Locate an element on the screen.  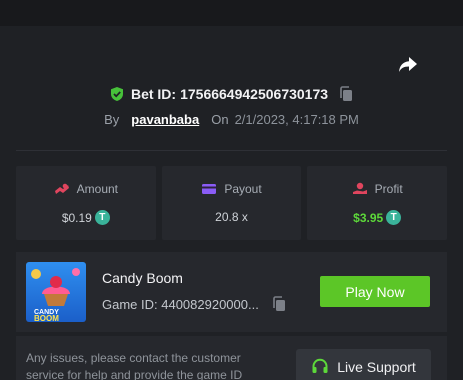
stat-payout: Payout 20.8 x is located at coordinates (231, 203).